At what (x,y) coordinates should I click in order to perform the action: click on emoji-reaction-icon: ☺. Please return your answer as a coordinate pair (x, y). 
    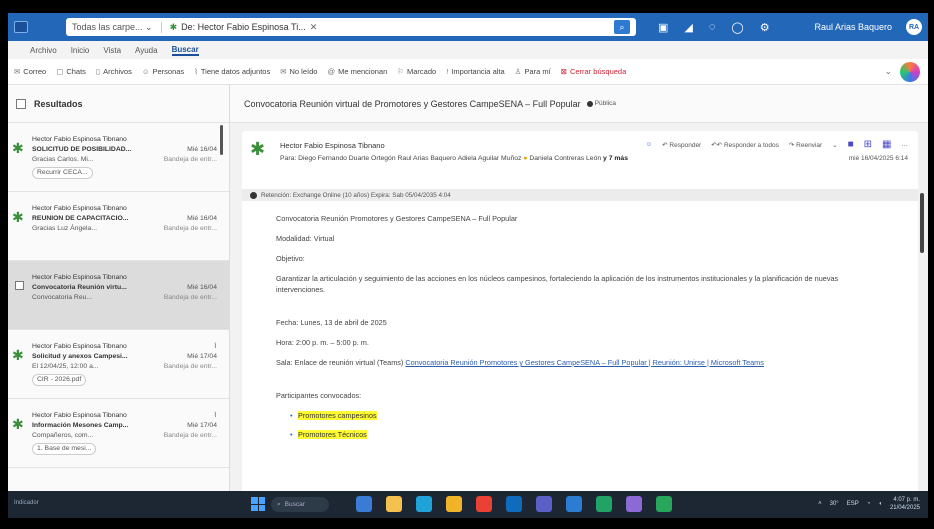
    Looking at the image, I should click on (649, 144).